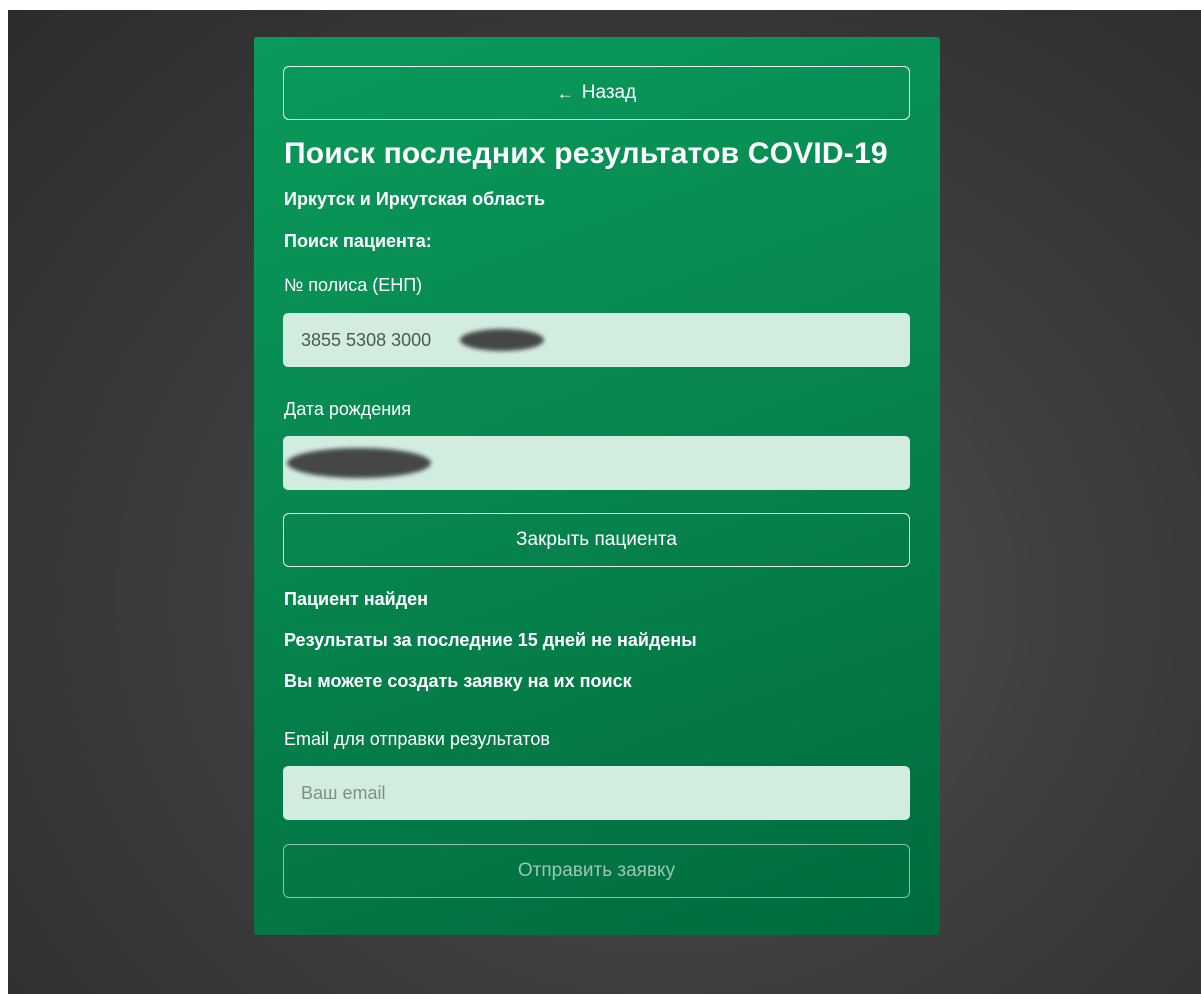  Describe the element at coordinates (356, 599) in the screenshot. I see `status-found: Пациент найден` at that location.